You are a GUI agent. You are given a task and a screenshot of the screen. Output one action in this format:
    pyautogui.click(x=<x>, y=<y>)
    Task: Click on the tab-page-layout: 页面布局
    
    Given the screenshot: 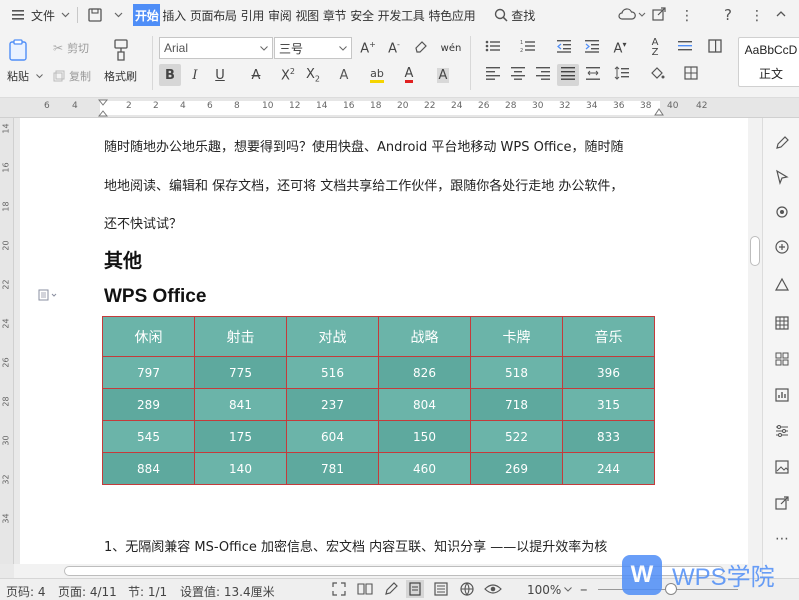 What is the action you would take?
    pyautogui.click(x=213, y=15)
    